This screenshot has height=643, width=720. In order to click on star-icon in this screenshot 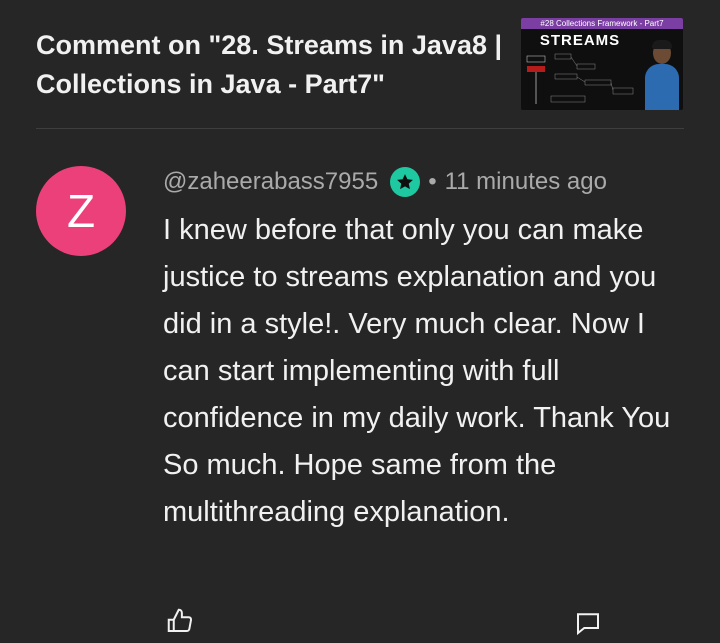, I will do `click(405, 182)`.